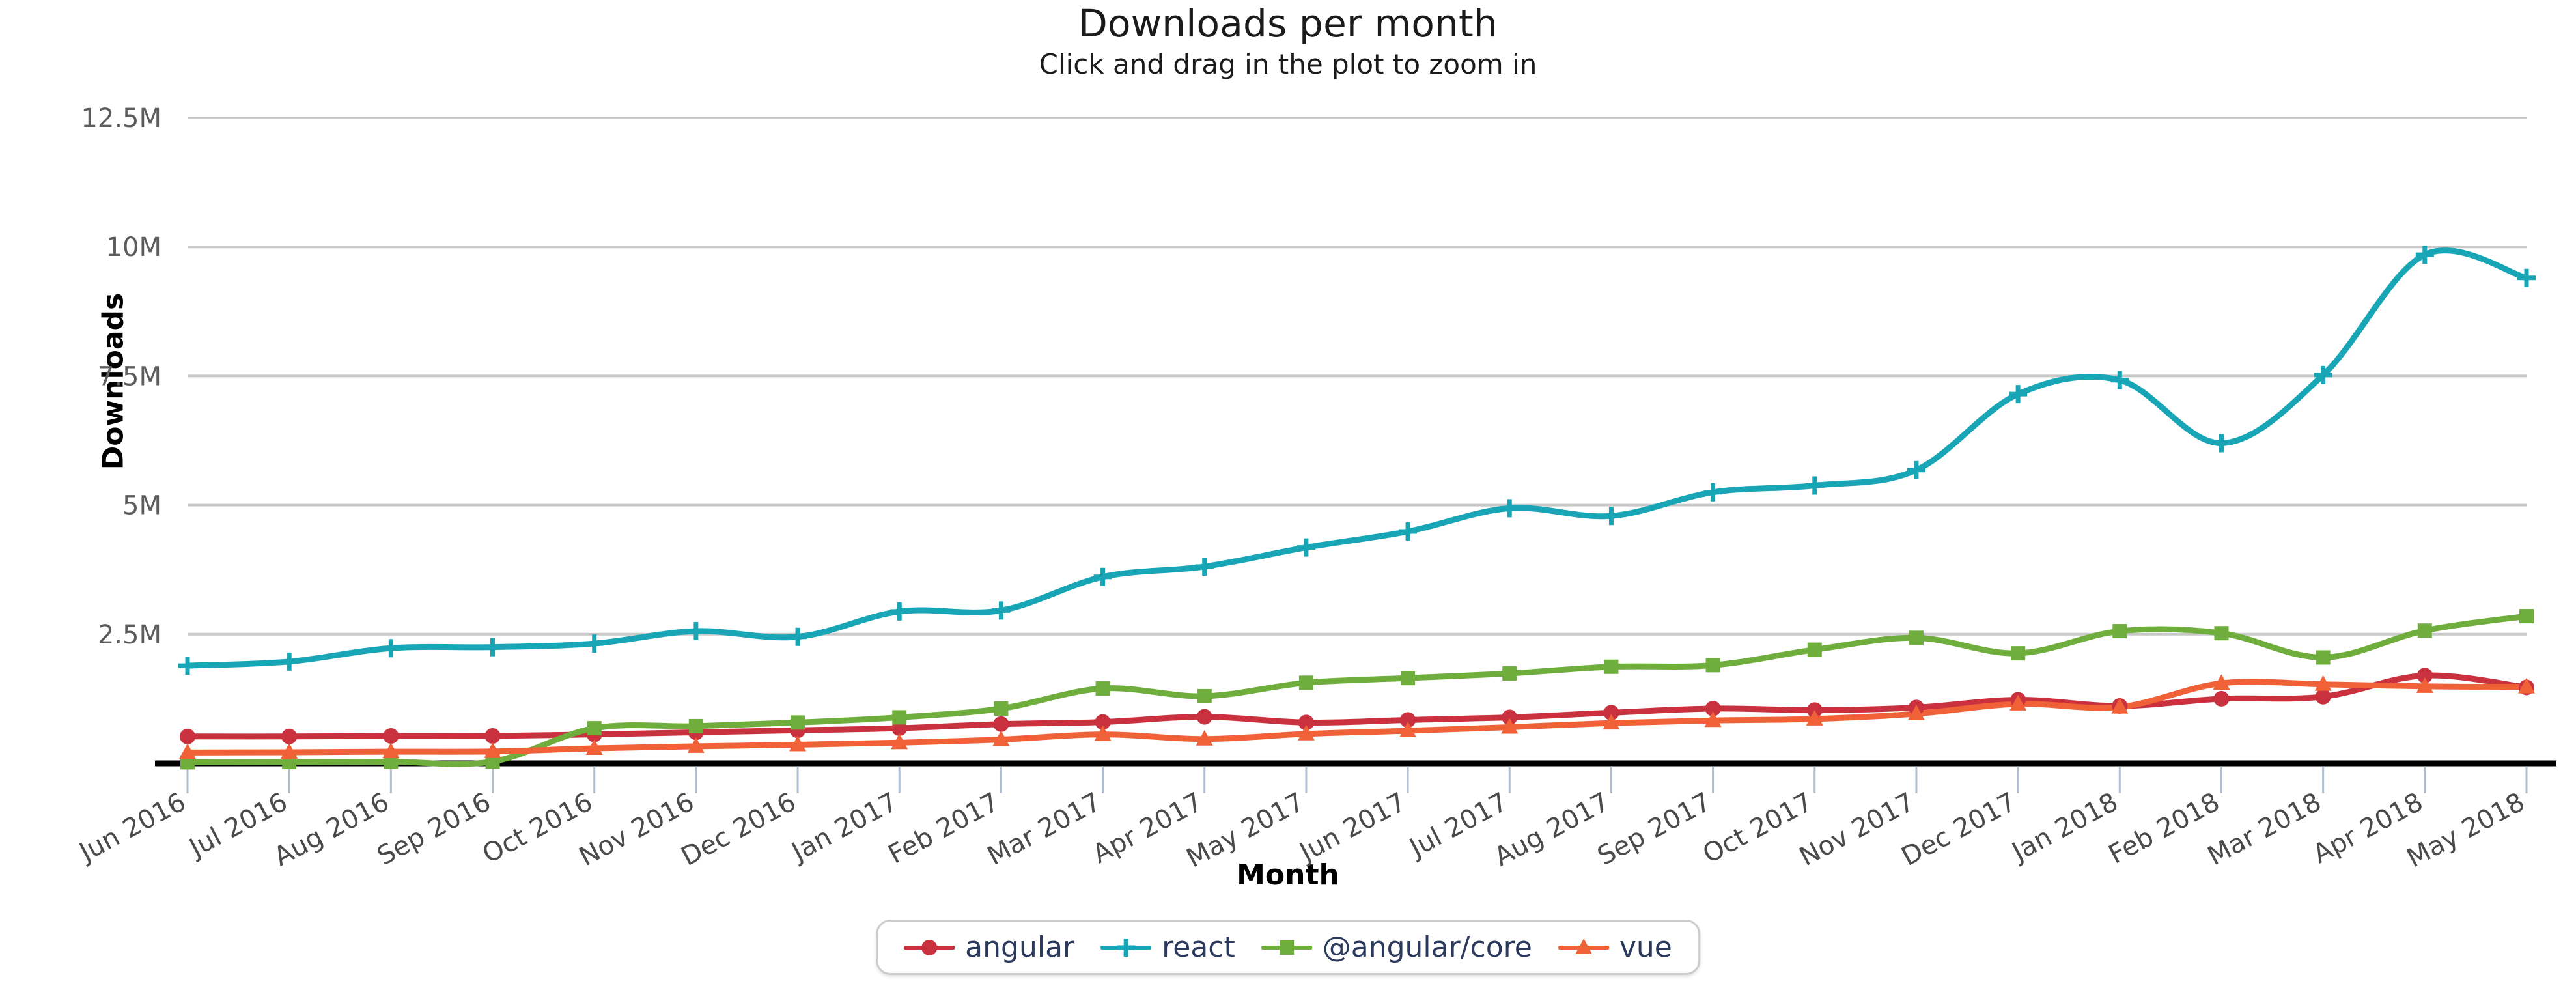 The image size is (2576, 1003). Describe the element at coordinates (1199, 947) in the screenshot. I see `legend-item-label: react` at that location.